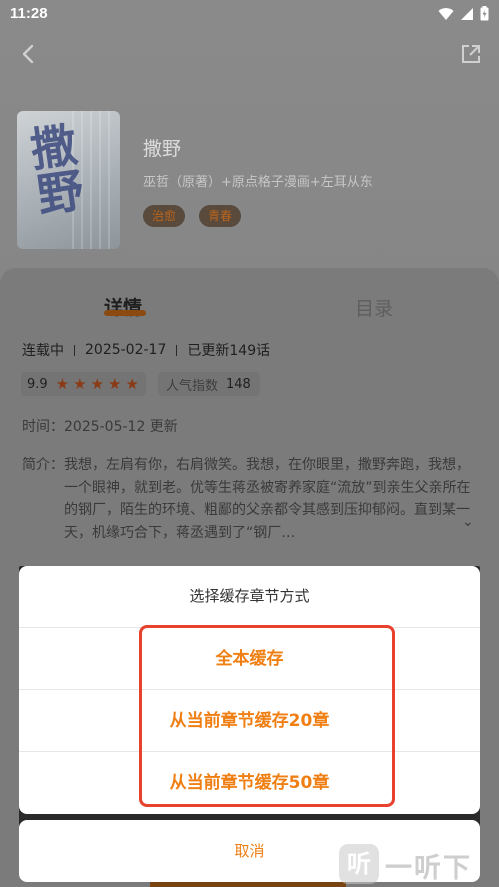  Describe the element at coordinates (468, 522) in the screenshot. I see `expand-chevron-icon: ⌄` at that location.